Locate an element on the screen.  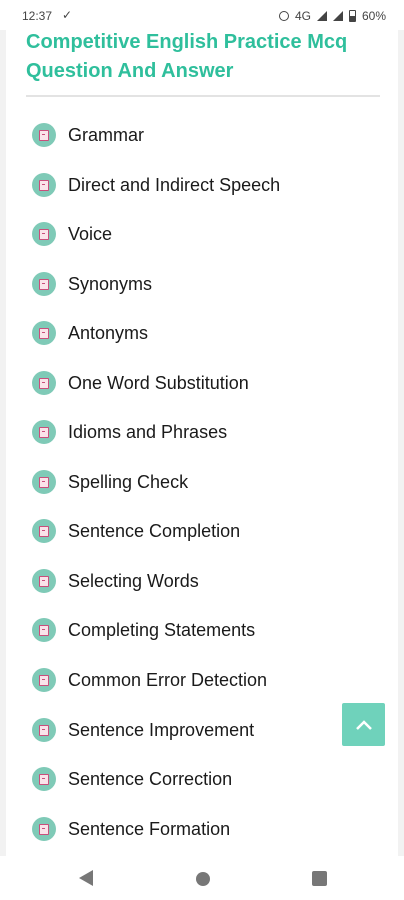
topic-label: One Word Substitution is located at coordinates (158, 382).